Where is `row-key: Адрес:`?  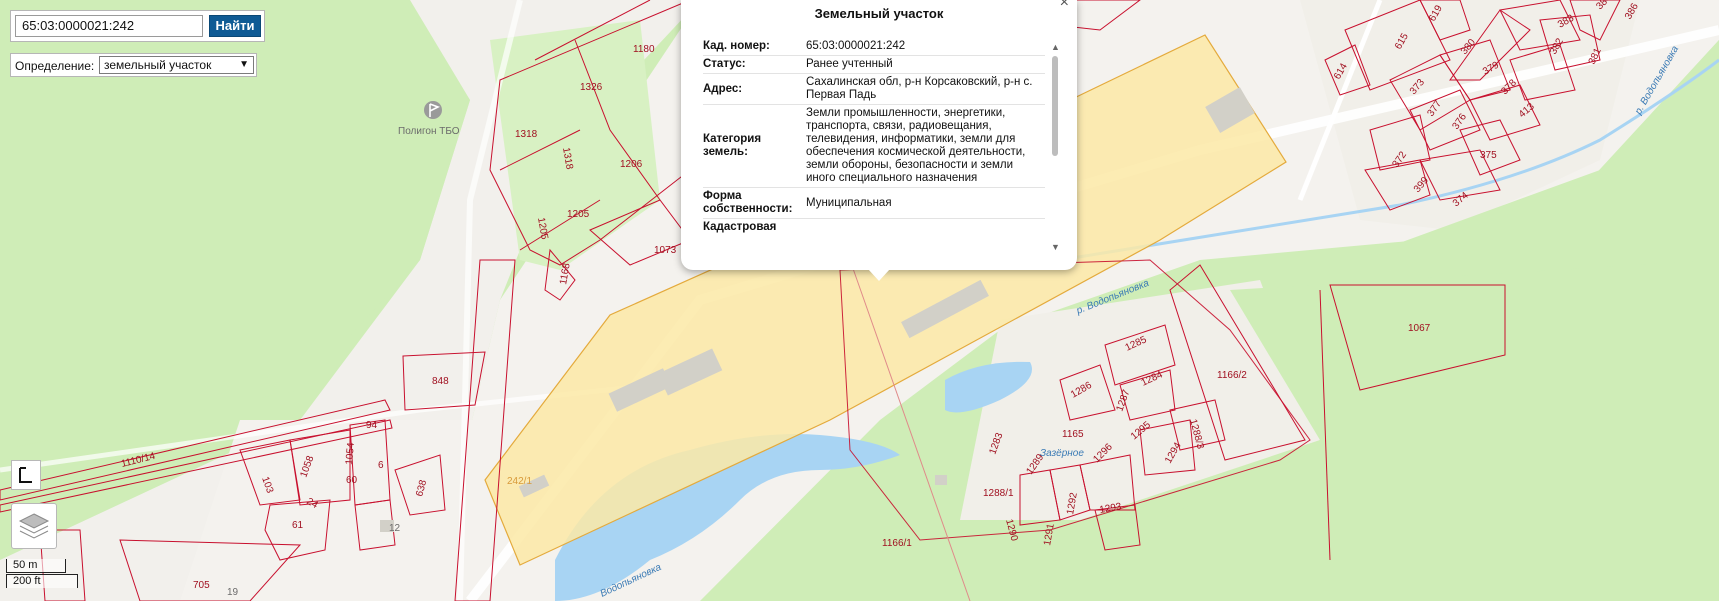 row-key: Адрес: is located at coordinates (723, 88).